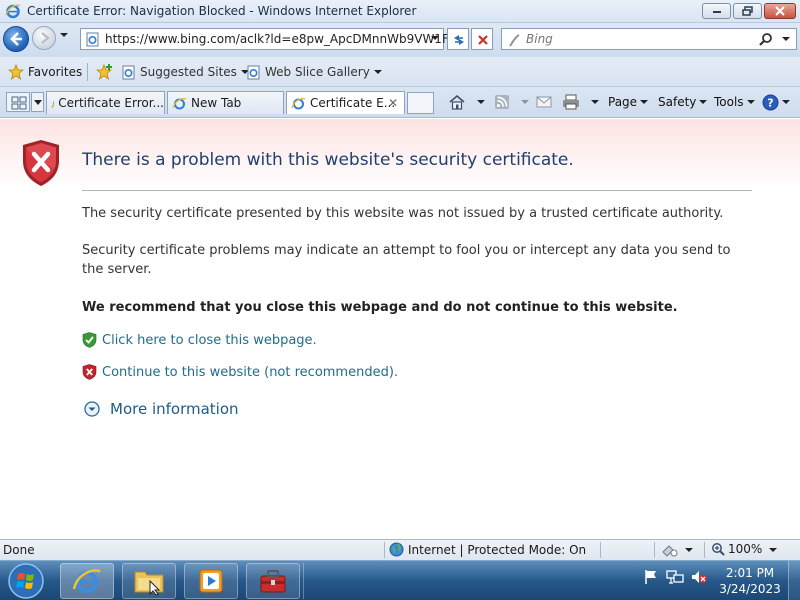 The height and width of the screenshot is (600, 800). I want to click on favorites-separator, so click(87, 72).